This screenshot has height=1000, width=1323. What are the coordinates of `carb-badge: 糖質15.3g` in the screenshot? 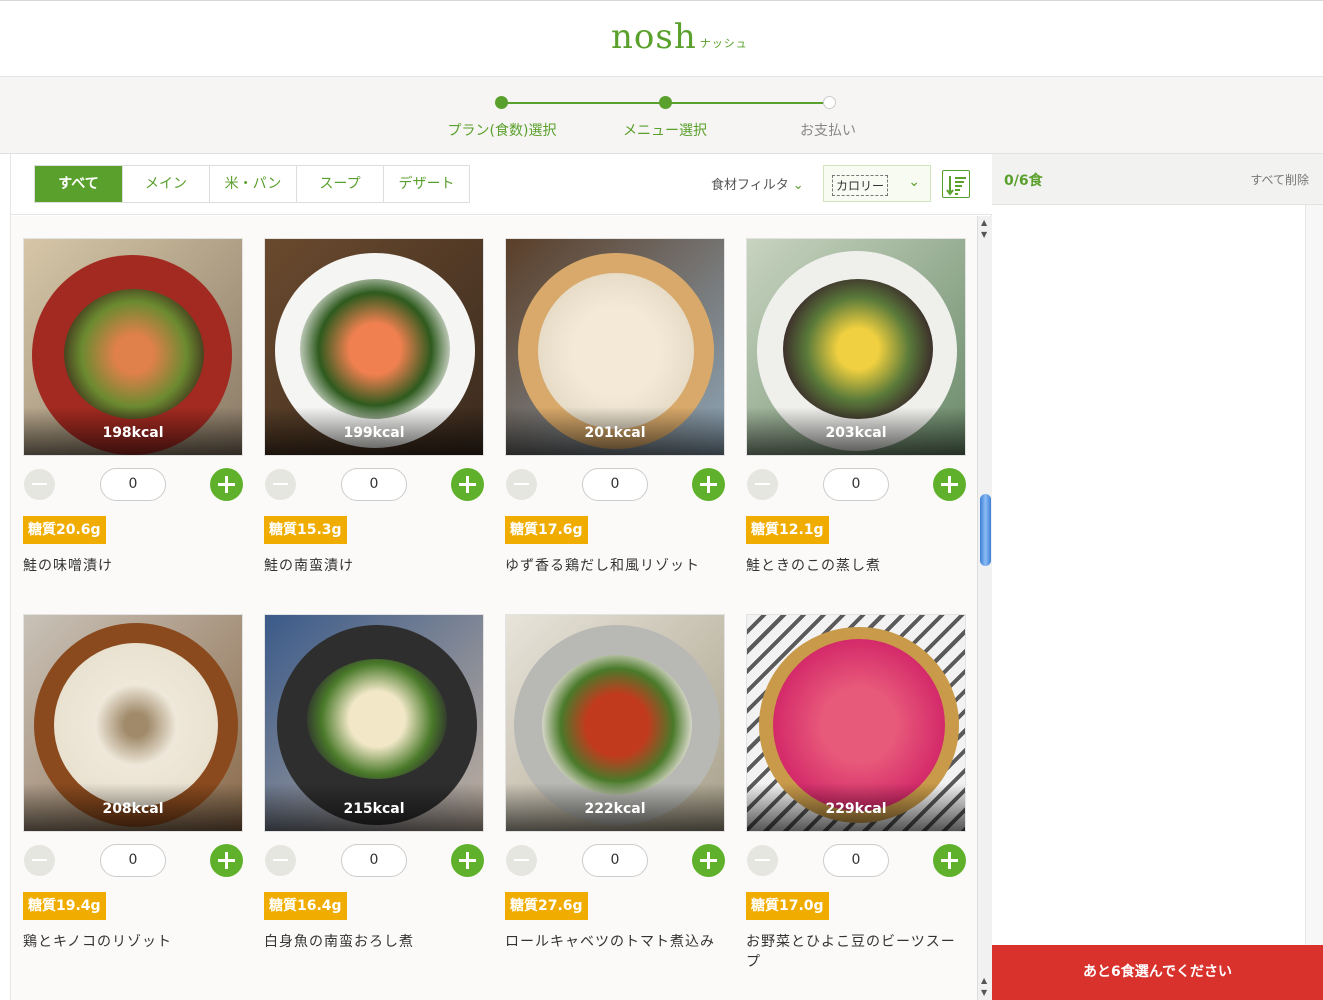 It's located at (305, 530).